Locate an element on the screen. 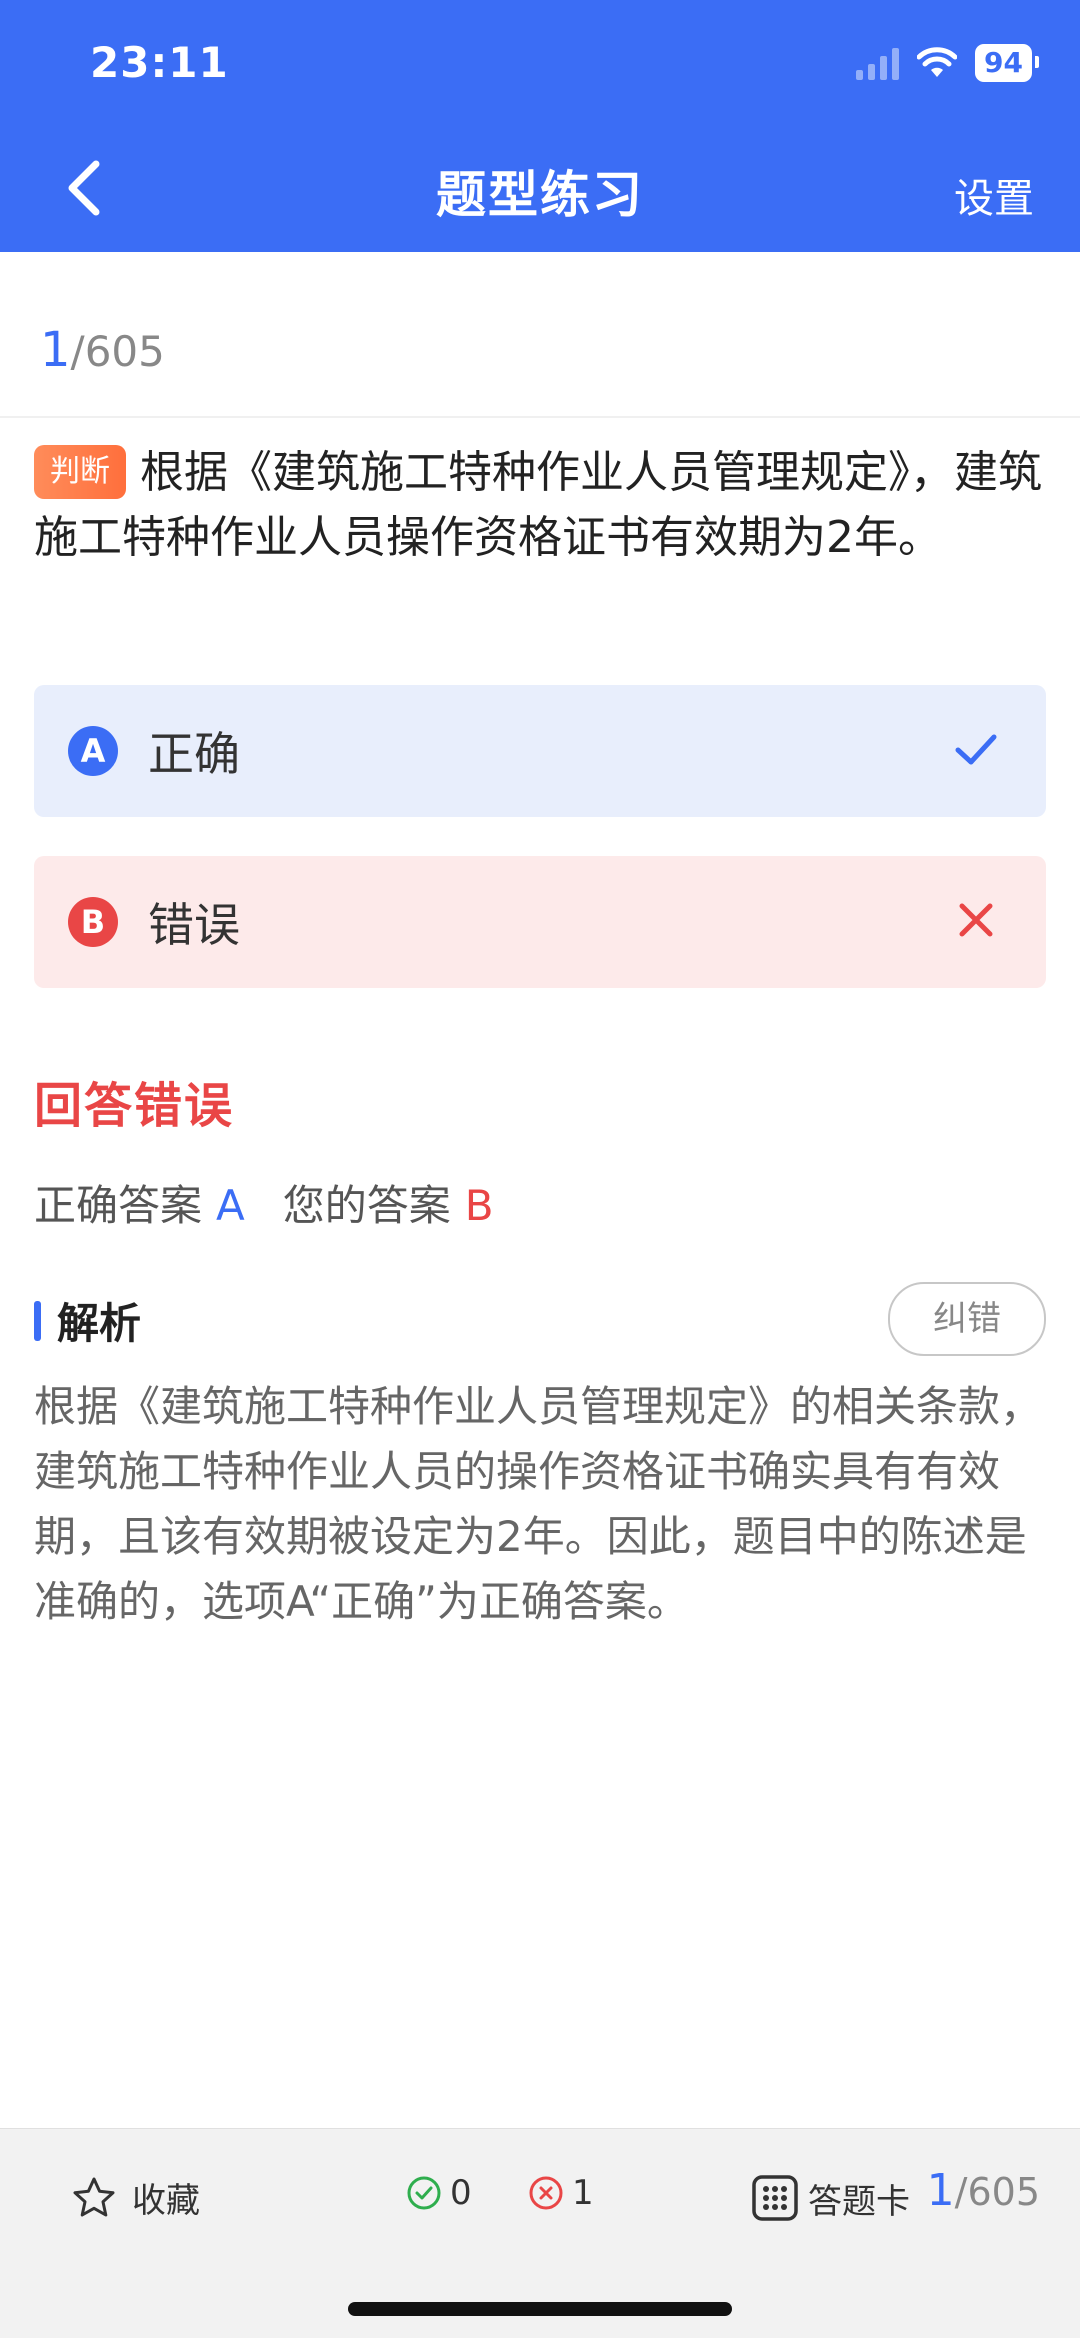 This screenshot has width=1080, height=2338. option-letter-a: A is located at coordinates (93, 751).